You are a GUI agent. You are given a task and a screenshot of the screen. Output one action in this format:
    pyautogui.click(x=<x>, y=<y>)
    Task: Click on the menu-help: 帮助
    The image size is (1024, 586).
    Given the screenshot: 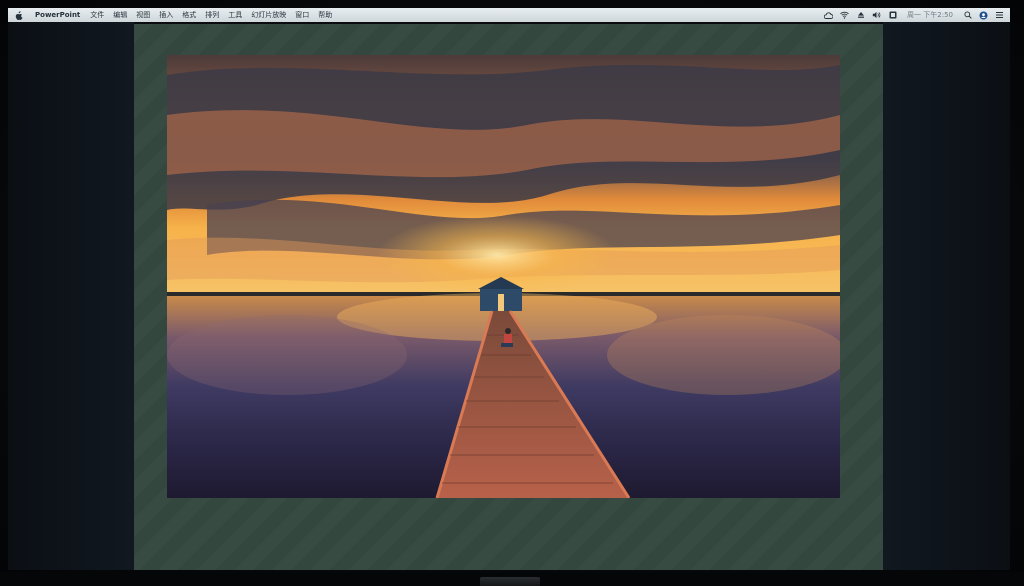 What is the action you would take?
    pyautogui.click(x=325, y=15)
    